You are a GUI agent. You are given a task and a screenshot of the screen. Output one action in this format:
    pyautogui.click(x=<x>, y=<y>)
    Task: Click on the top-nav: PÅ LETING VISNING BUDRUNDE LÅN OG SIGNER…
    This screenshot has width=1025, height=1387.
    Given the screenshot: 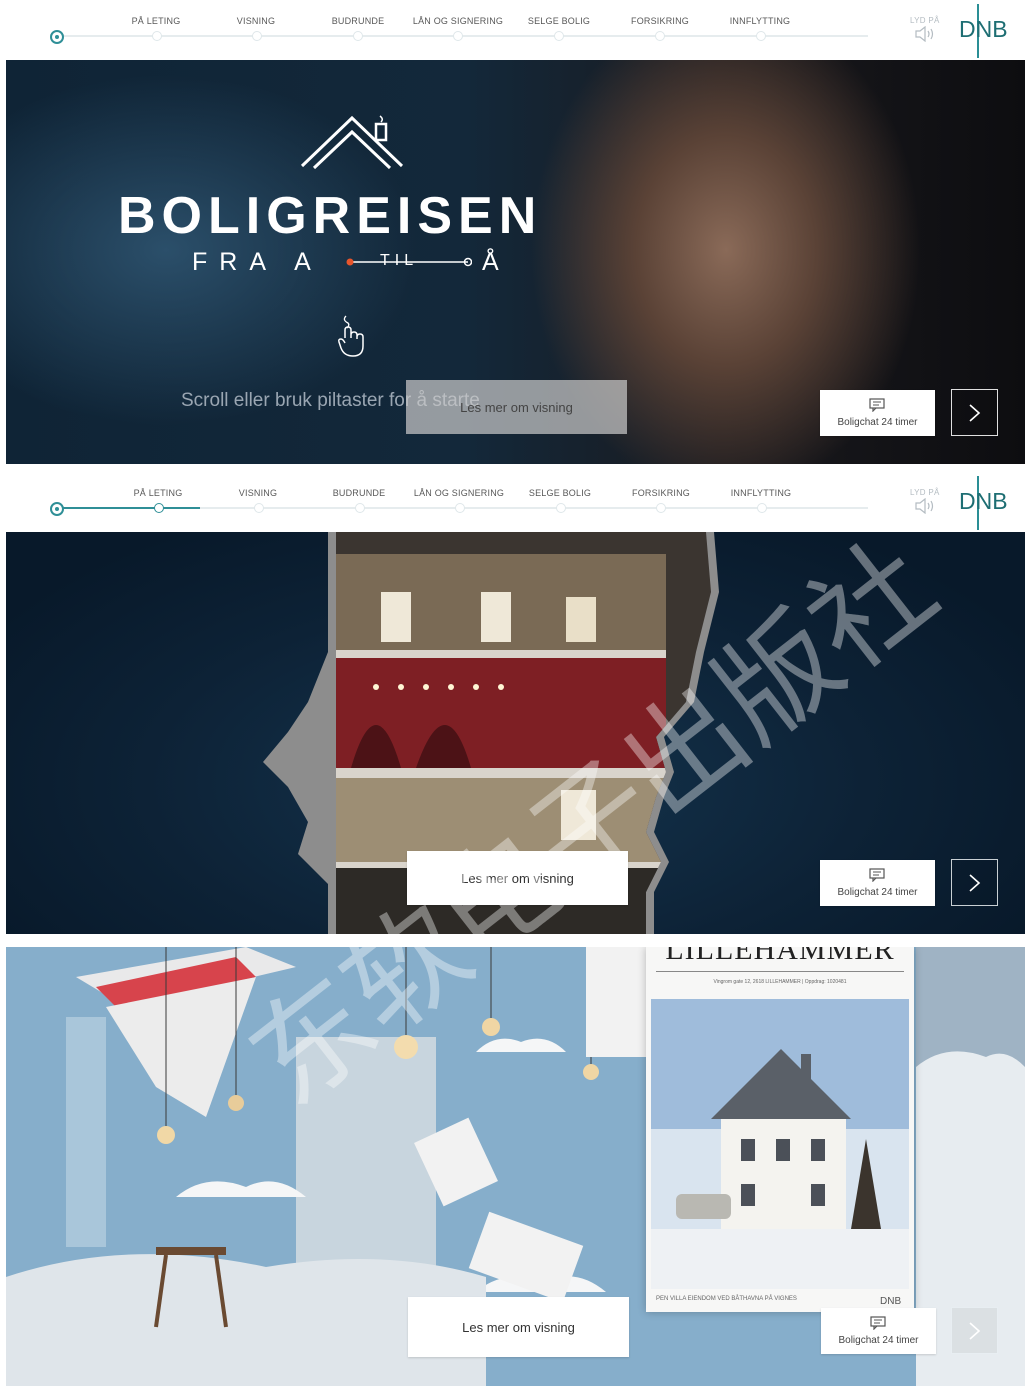 What is the action you would take?
    pyautogui.click(x=515, y=29)
    